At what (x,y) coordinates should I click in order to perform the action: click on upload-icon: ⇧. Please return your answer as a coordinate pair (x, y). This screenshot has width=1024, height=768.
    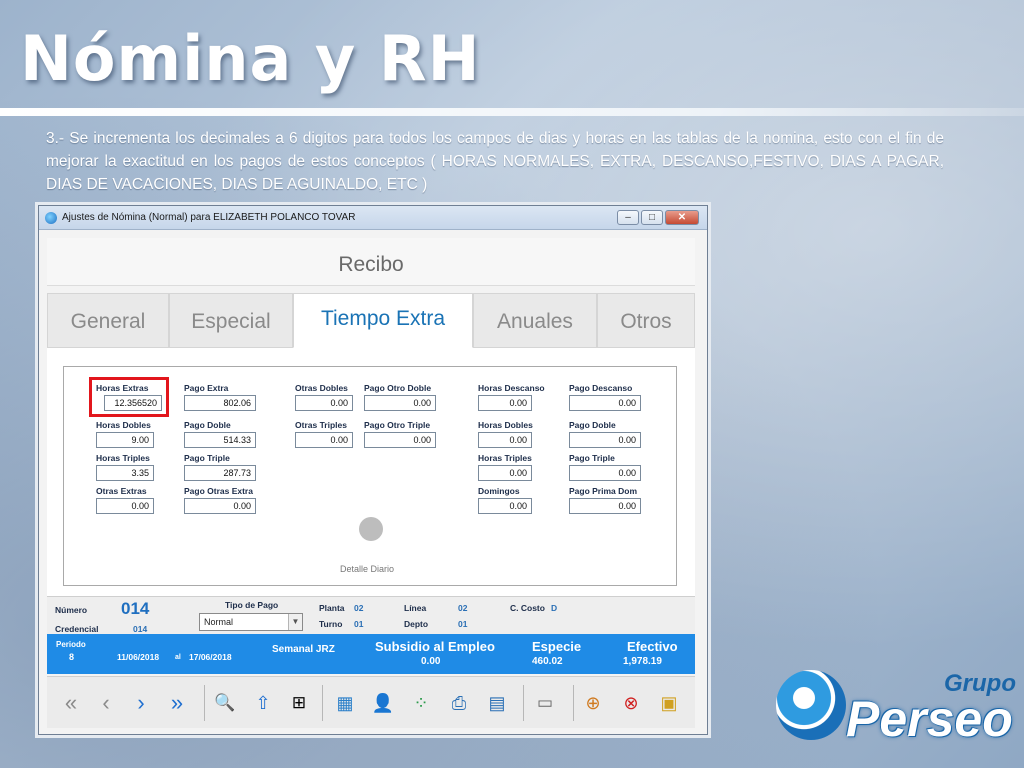
    Looking at the image, I should click on (263, 703).